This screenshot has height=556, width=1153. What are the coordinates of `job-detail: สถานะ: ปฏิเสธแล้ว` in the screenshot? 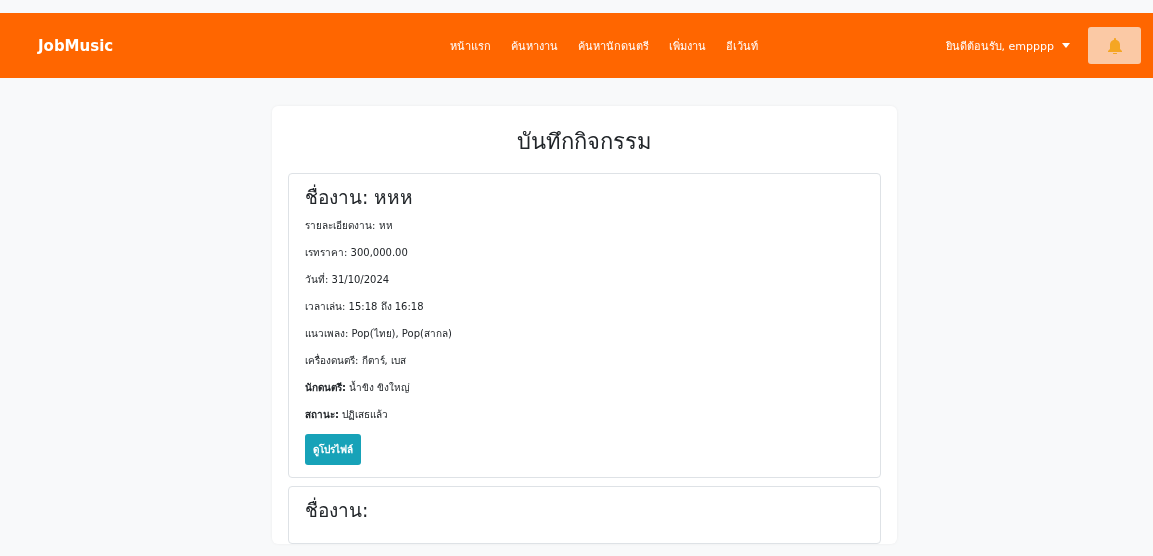 It's located at (347, 415).